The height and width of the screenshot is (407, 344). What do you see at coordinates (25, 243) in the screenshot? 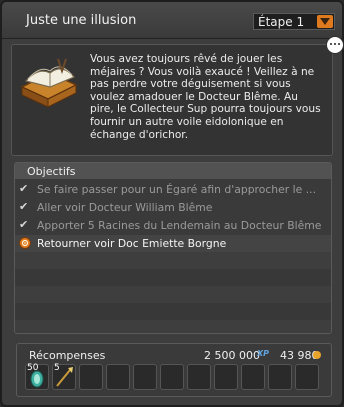
I see `target-icon` at bounding box center [25, 243].